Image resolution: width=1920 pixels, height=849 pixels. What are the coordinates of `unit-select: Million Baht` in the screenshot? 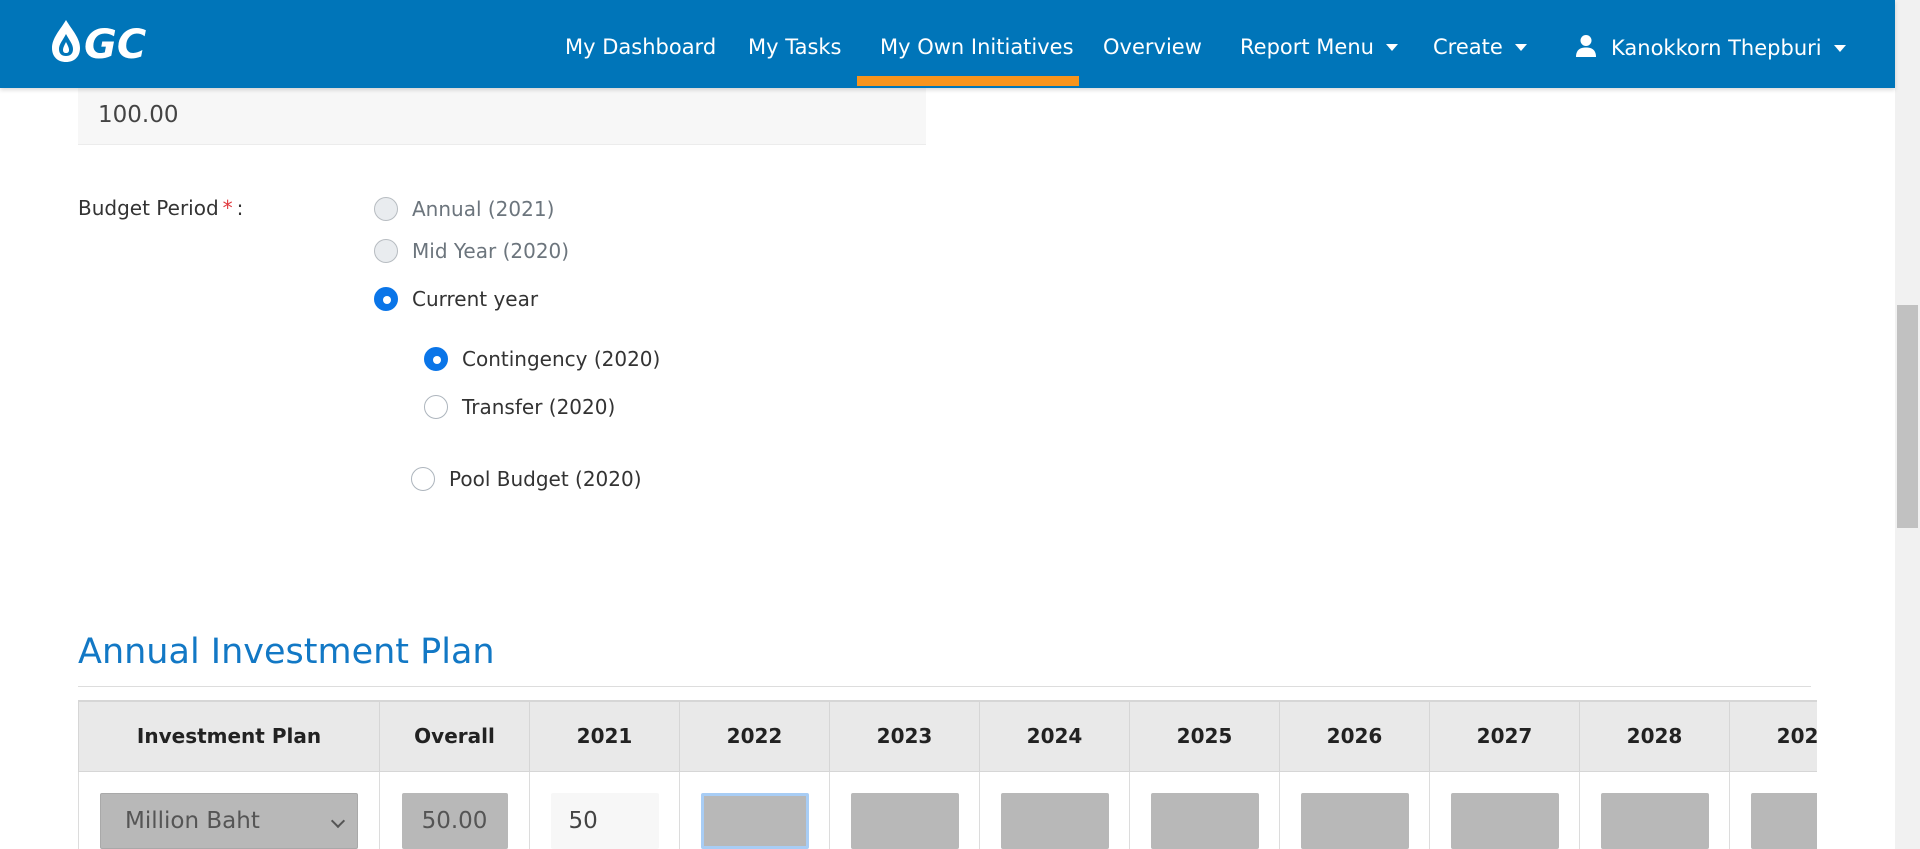 It's located at (229, 820).